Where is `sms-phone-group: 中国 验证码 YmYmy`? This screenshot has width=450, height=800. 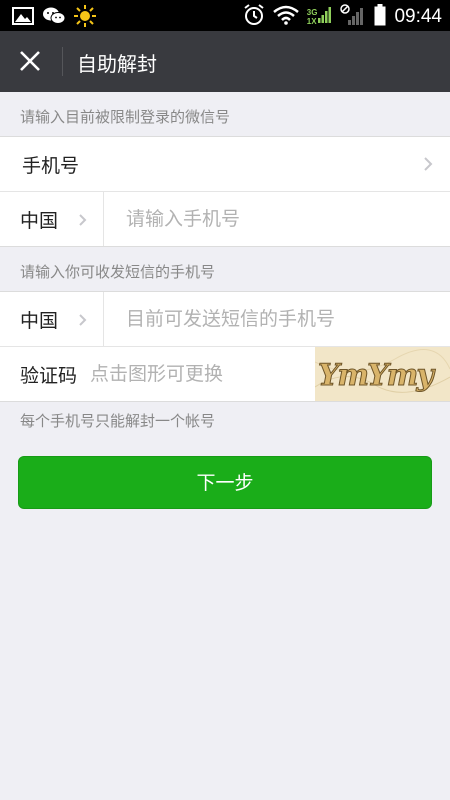 sms-phone-group: 中国 验证码 YmYmy is located at coordinates (225, 346).